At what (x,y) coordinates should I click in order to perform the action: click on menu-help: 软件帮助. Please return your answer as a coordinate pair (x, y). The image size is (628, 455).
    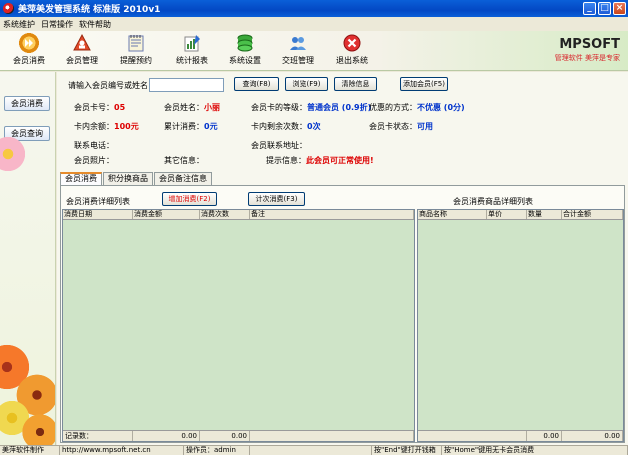
    Looking at the image, I should click on (95, 24).